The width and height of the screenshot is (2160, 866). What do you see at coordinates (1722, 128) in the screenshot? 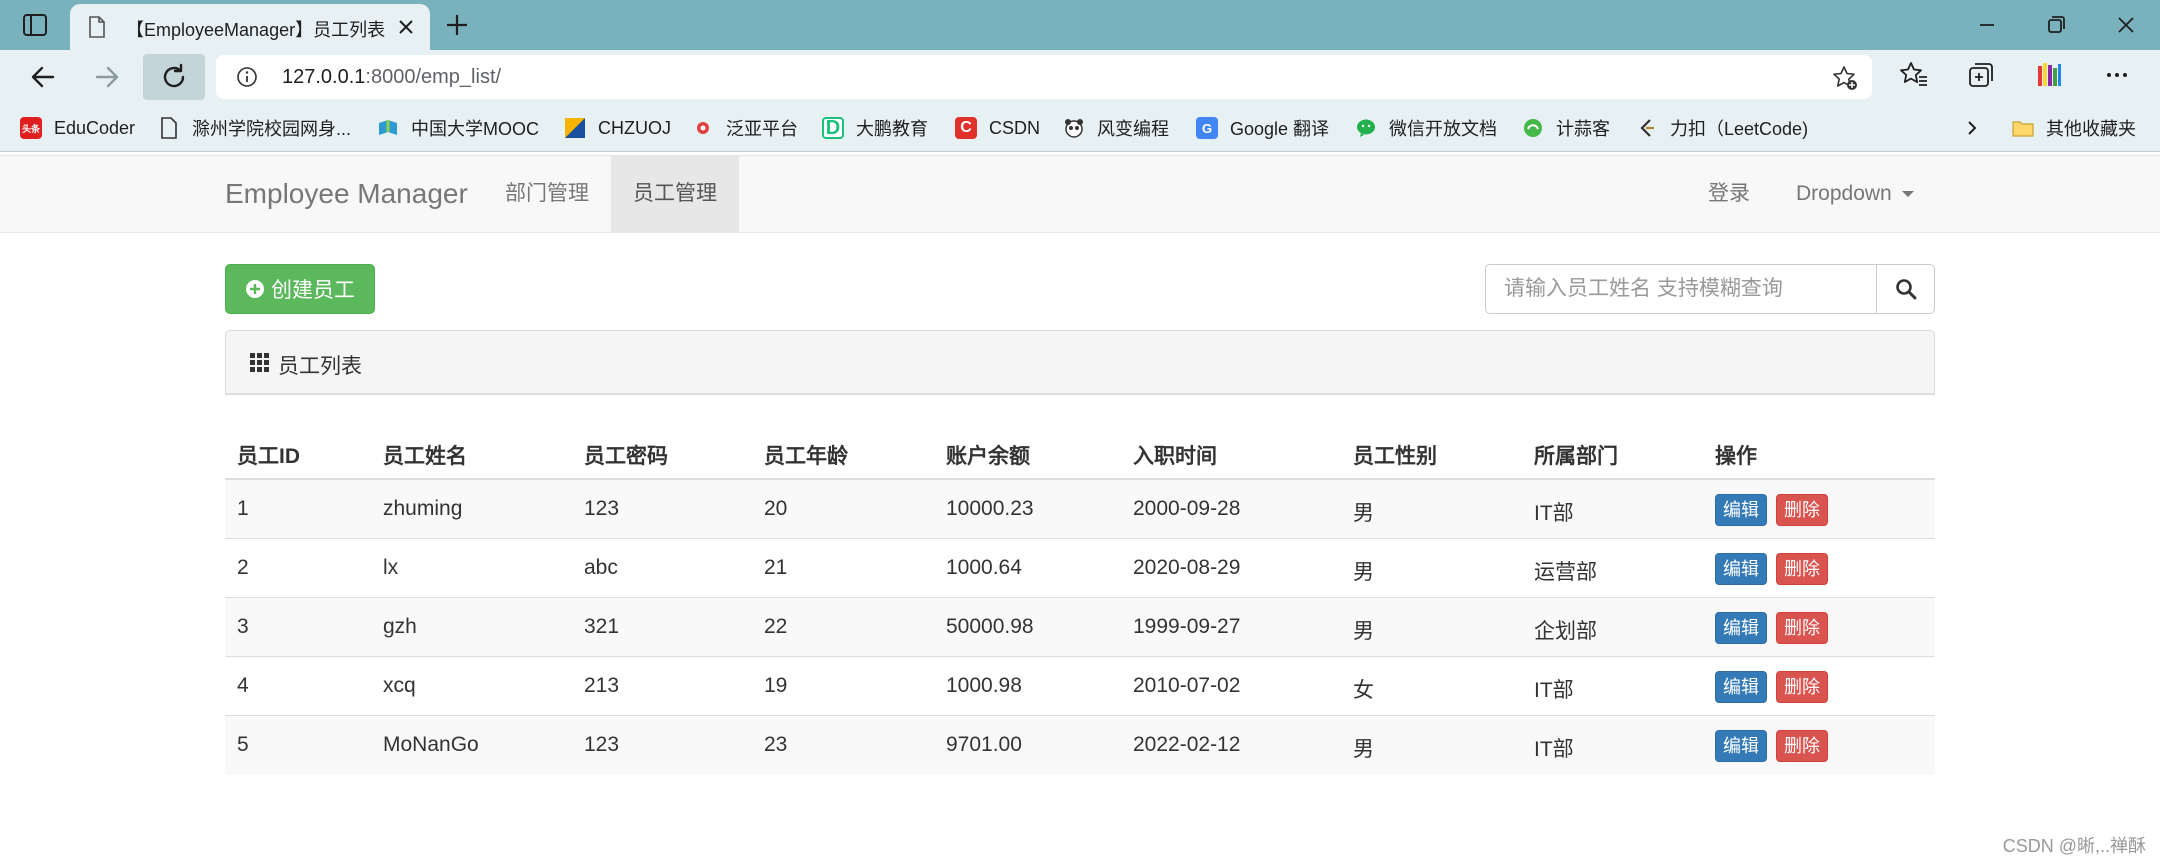
I see `bookmark-leetcode: 力扣（LeetCode)` at bounding box center [1722, 128].